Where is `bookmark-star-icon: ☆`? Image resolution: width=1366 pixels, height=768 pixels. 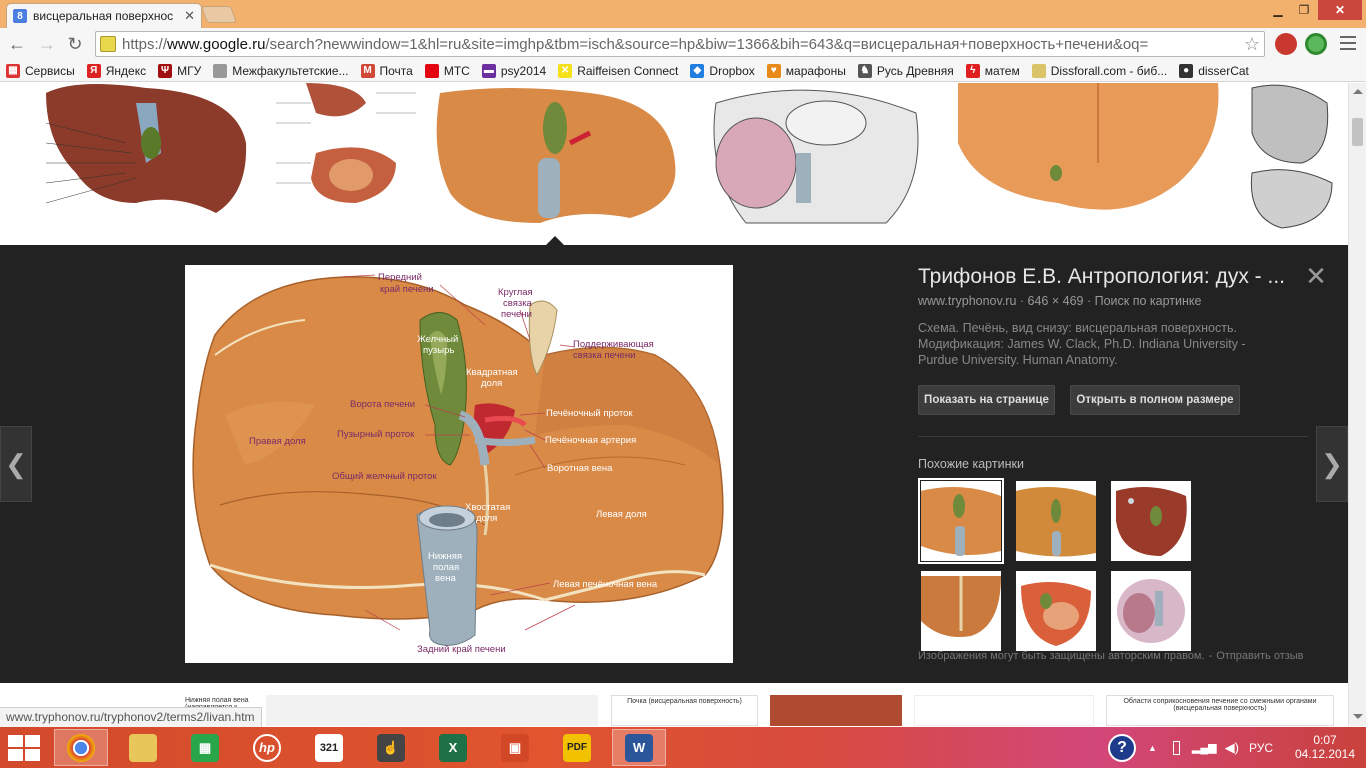
bookmark-star-icon: ☆ is located at coordinates (1252, 44).